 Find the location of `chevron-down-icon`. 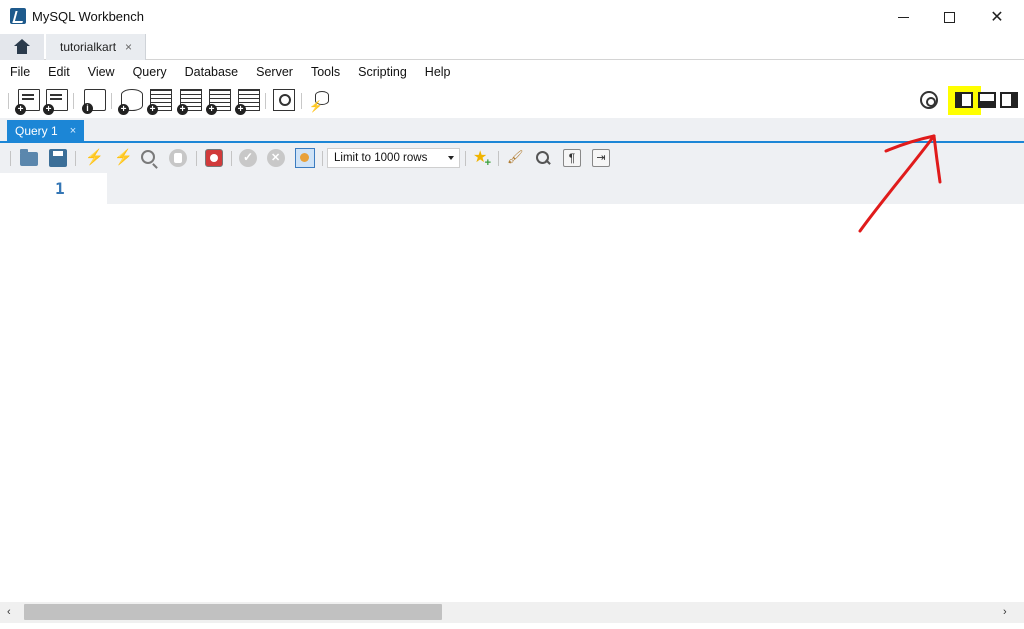

chevron-down-icon is located at coordinates (451, 158).